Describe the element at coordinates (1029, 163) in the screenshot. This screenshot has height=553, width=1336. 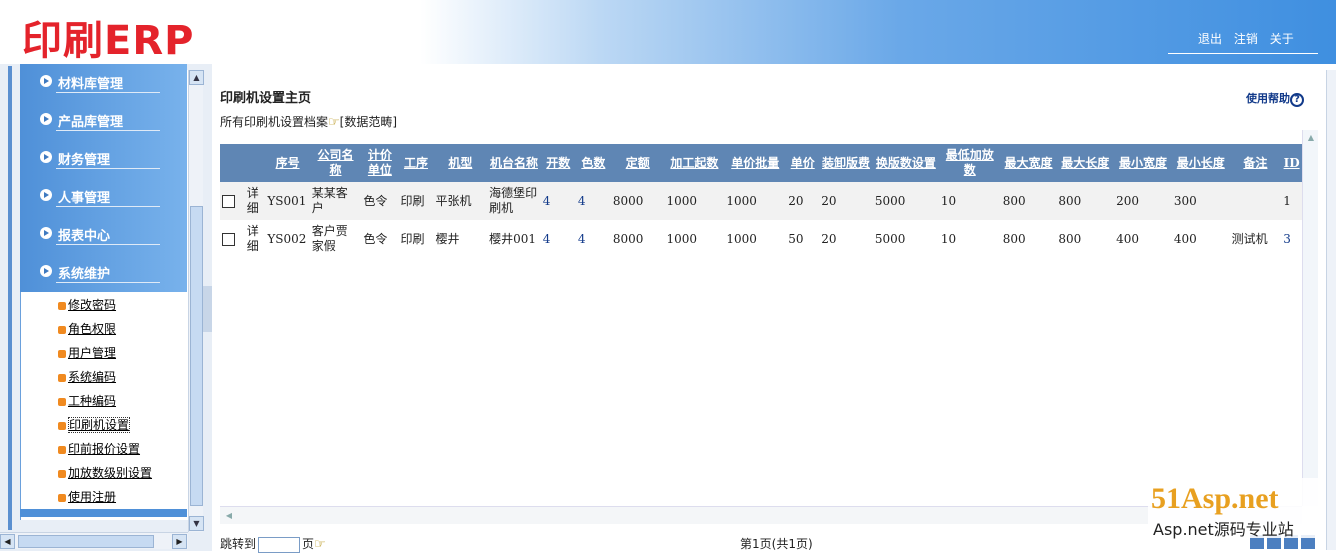
I see `col-max-width: 最大宽度` at that location.